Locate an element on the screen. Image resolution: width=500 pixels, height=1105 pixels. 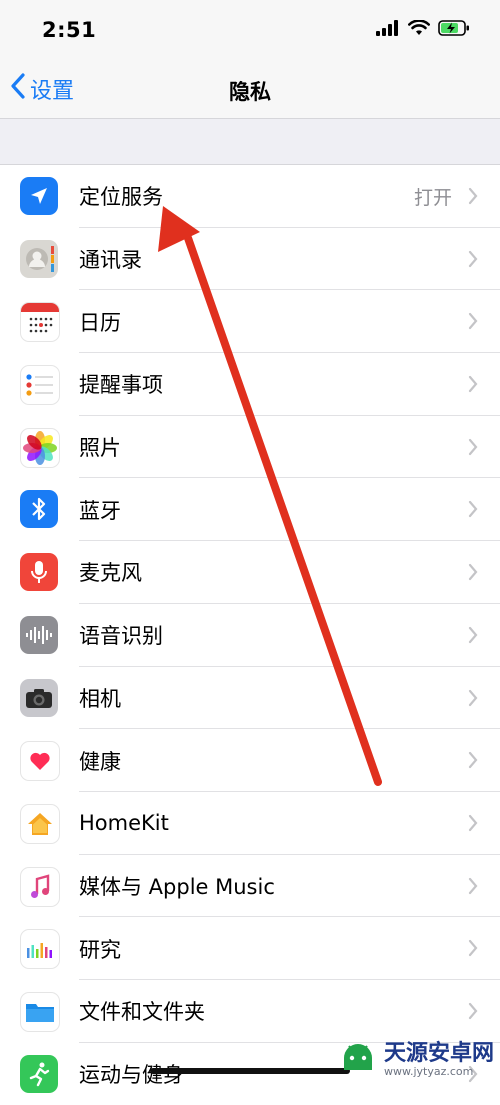
row-label: 定位服务 is located at coordinates (121, 197).